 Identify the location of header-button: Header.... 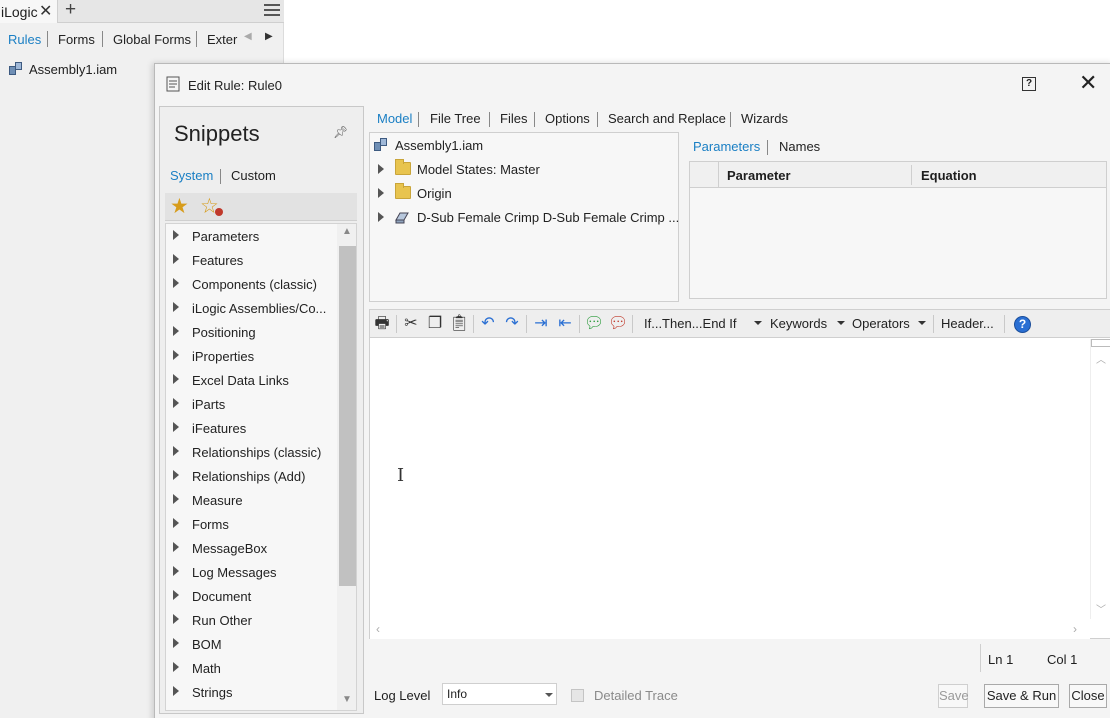
(967, 323).